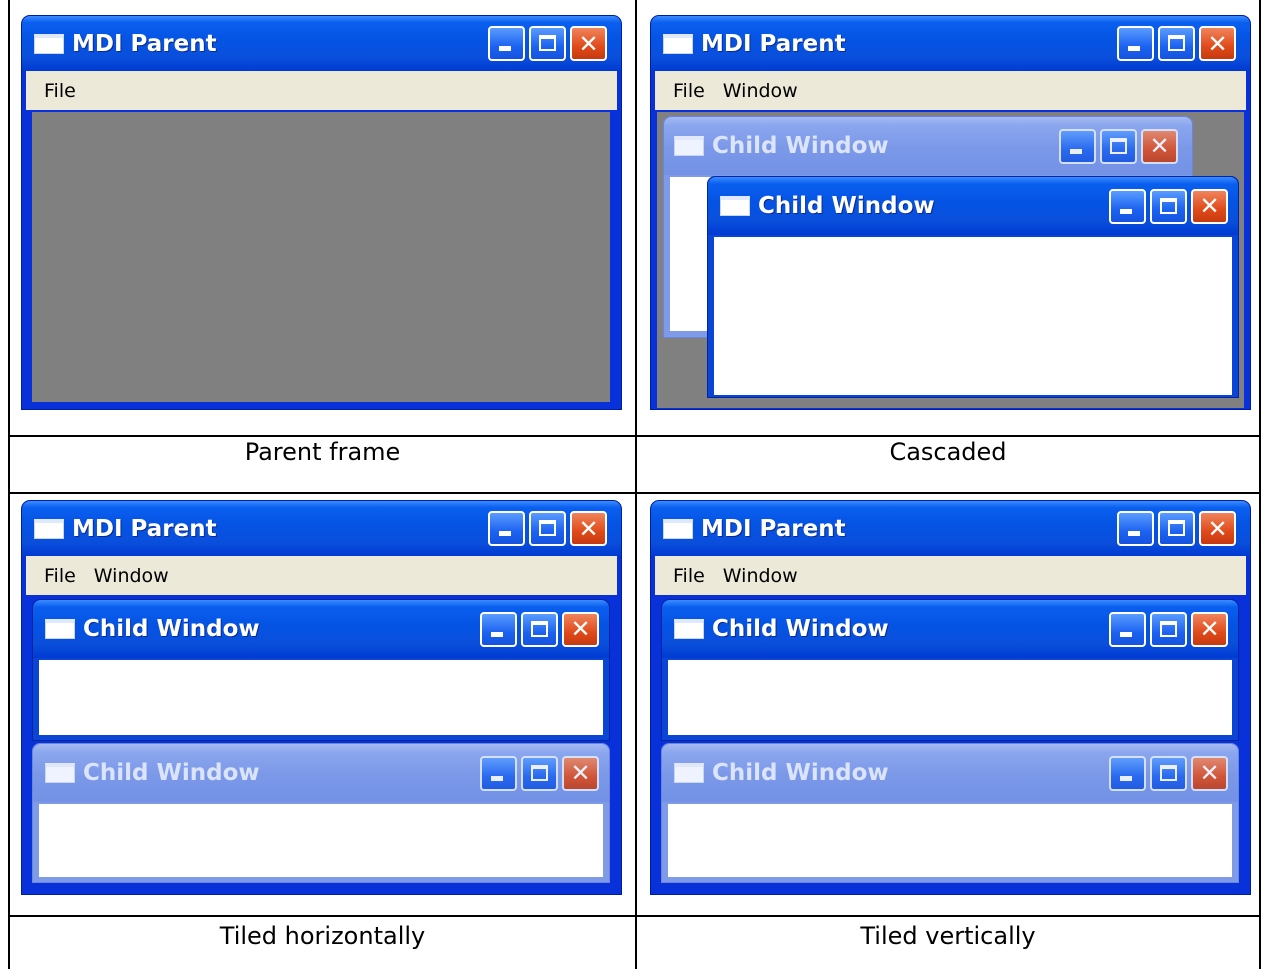 The height and width of the screenshot is (969, 1261). Describe the element at coordinates (948, 452) in the screenshot. I see `caption-cascaded: Cascaded` at that location.